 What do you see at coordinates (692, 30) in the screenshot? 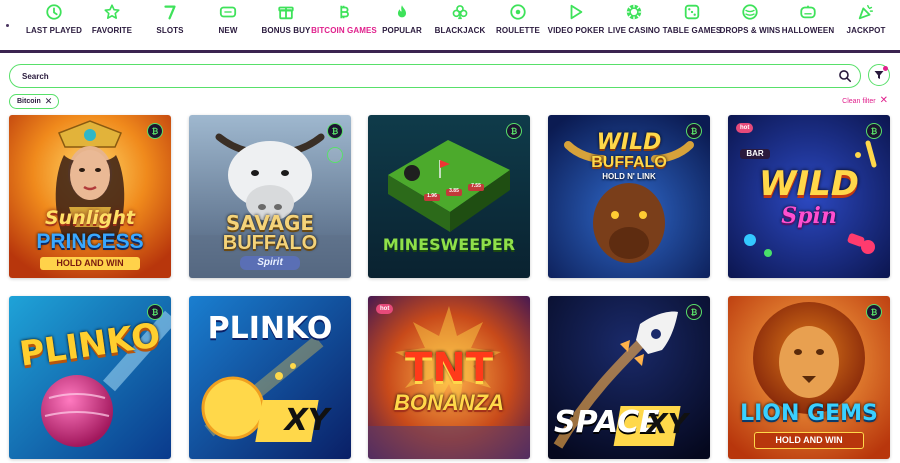
I see `nav-label: TABLE GAMES` at bounding box center [692, 30].